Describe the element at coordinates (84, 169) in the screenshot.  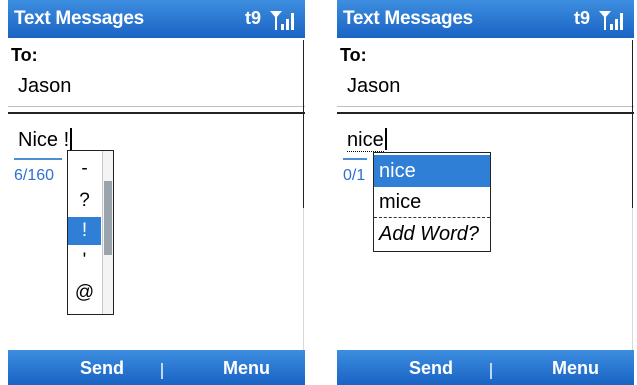
I see `symbol-option: -` at that location.